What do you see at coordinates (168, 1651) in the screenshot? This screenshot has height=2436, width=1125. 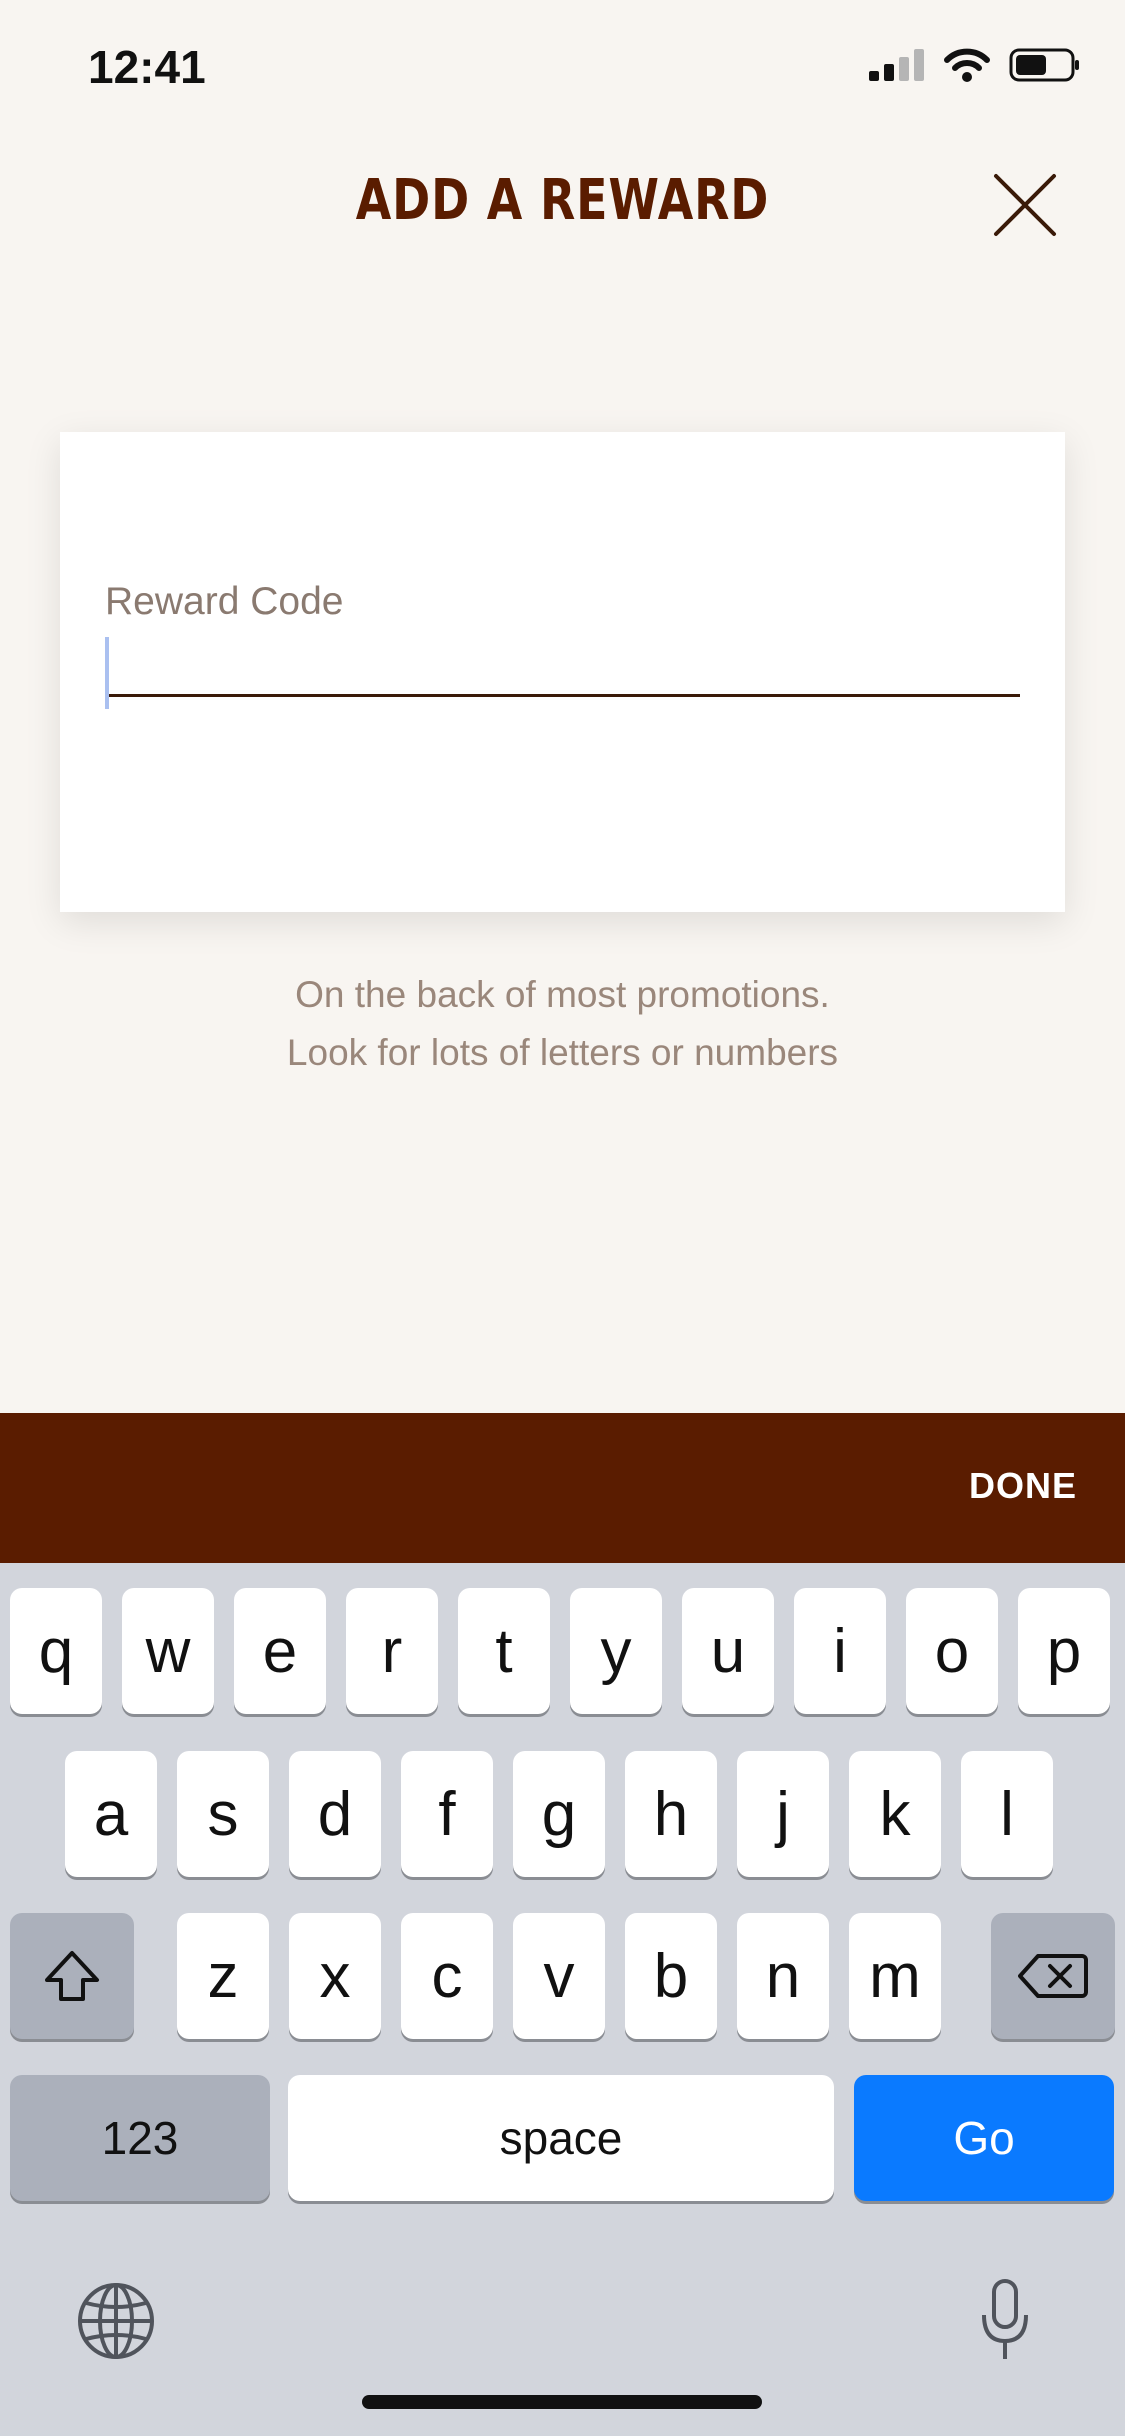 I see `key-w: w` at bounding box center [168, 1651].